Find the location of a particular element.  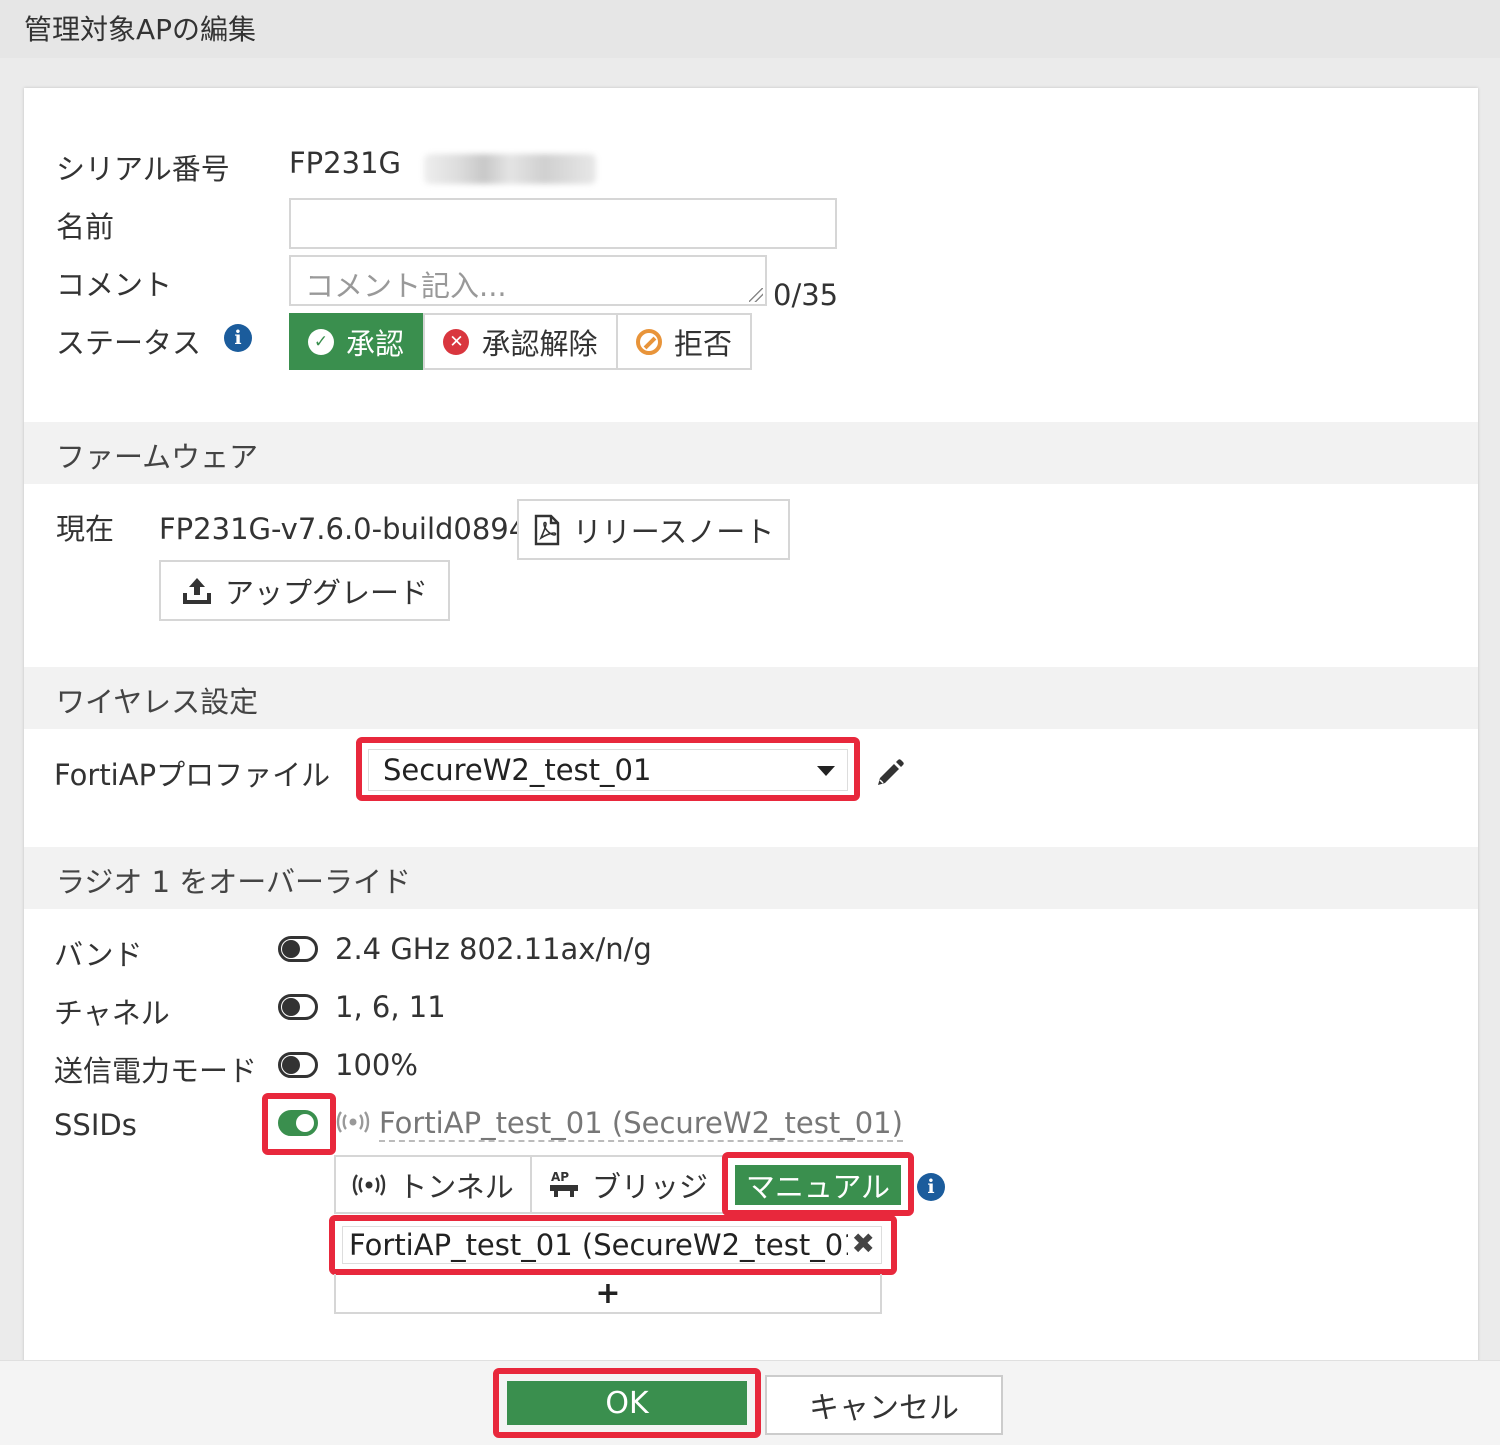

status-reject-label: 拒否 is located at coordinates (702, 343).